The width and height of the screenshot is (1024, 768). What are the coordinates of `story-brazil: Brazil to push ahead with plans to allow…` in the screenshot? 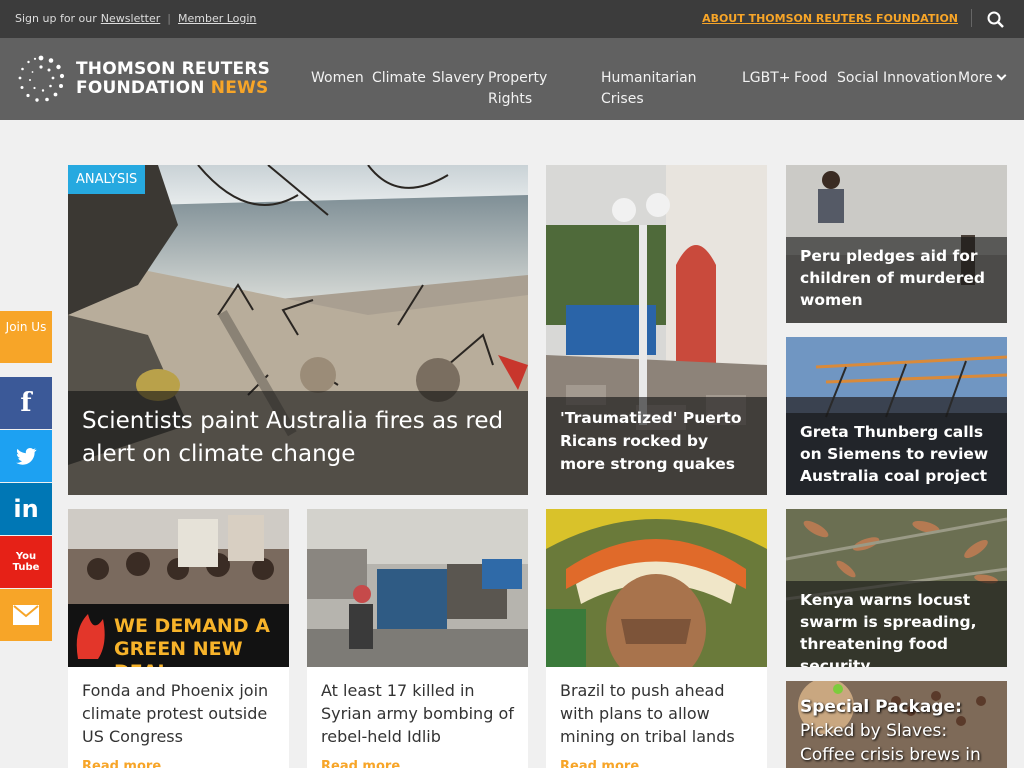 It's located at (656, 638).